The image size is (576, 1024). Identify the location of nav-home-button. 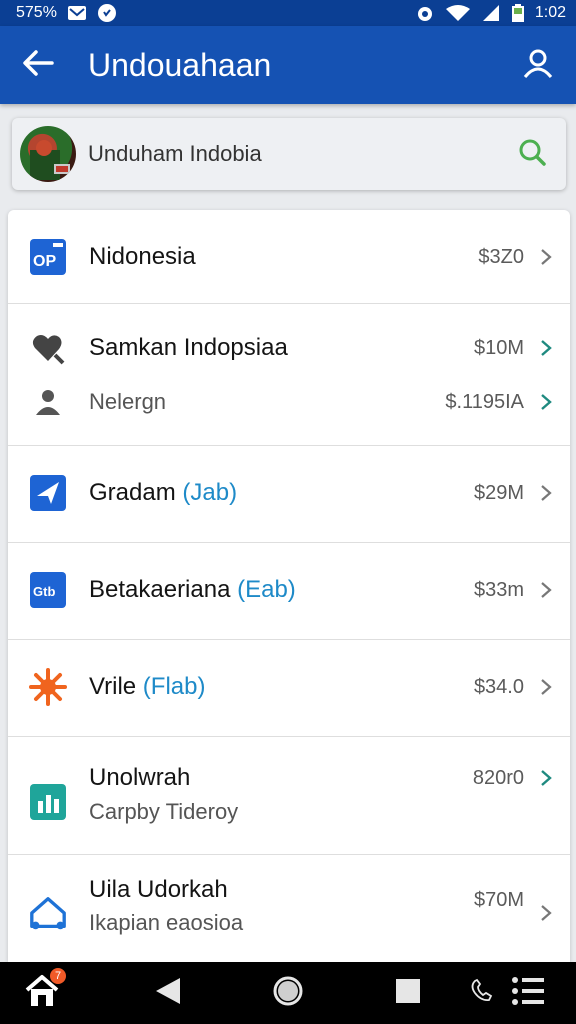
(288, 993).